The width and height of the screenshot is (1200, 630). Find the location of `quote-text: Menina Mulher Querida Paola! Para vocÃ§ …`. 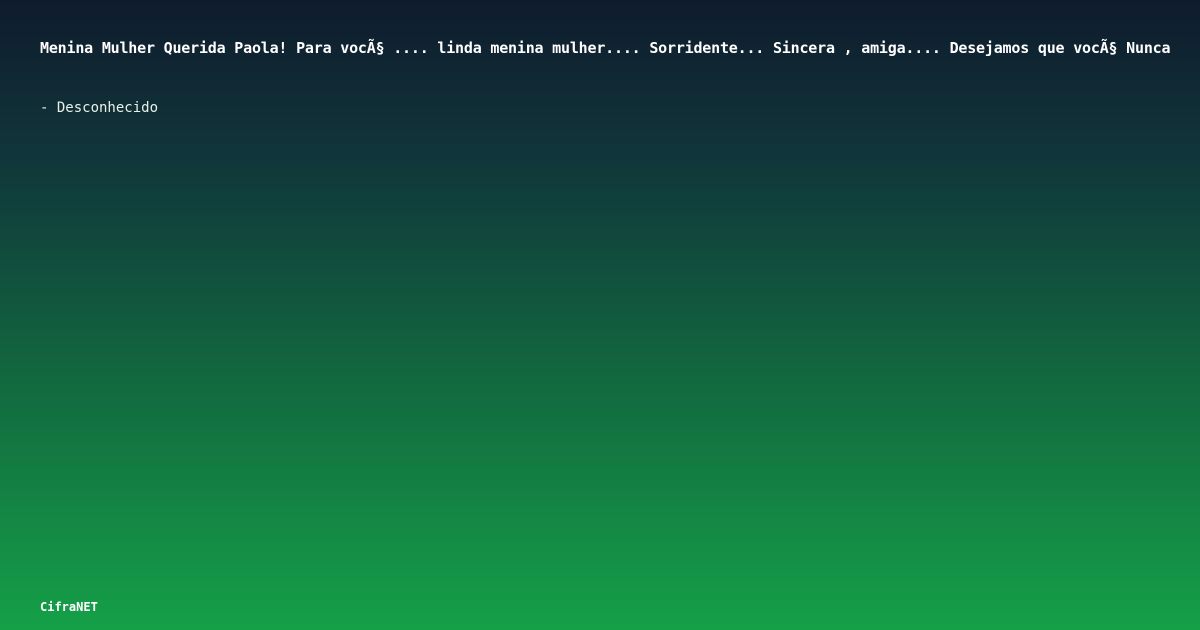

quote-text: Menina Mulher Querida Paola! Para vocÃ§ … is located at coordinates (605, 48).